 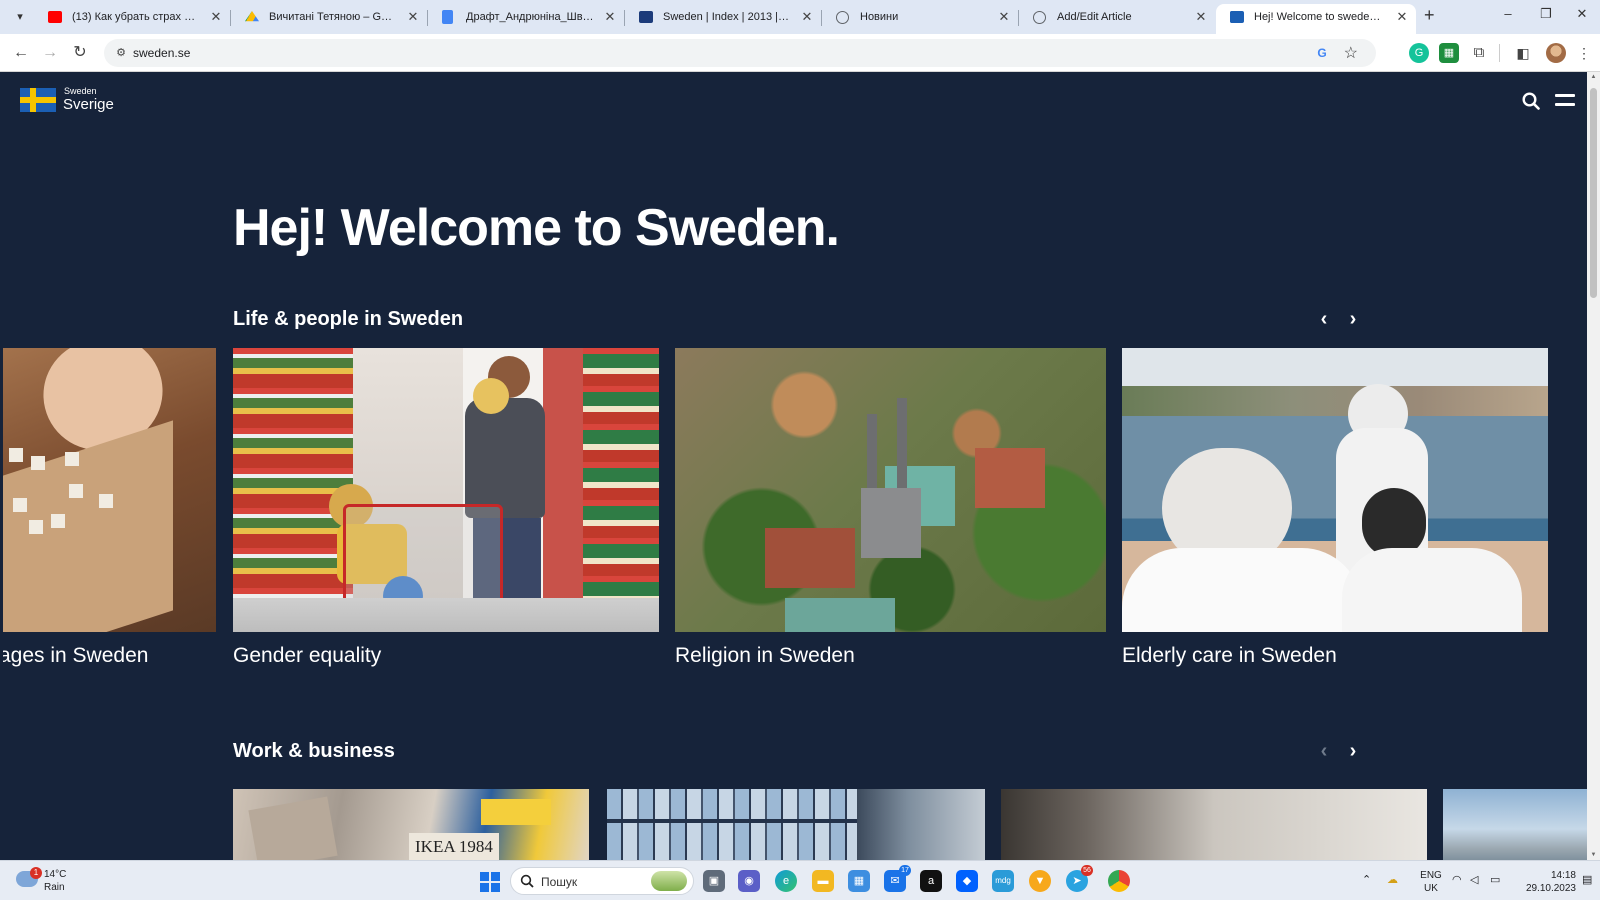 I want to click on reload-button: ↻, so click(x=80, y=53).